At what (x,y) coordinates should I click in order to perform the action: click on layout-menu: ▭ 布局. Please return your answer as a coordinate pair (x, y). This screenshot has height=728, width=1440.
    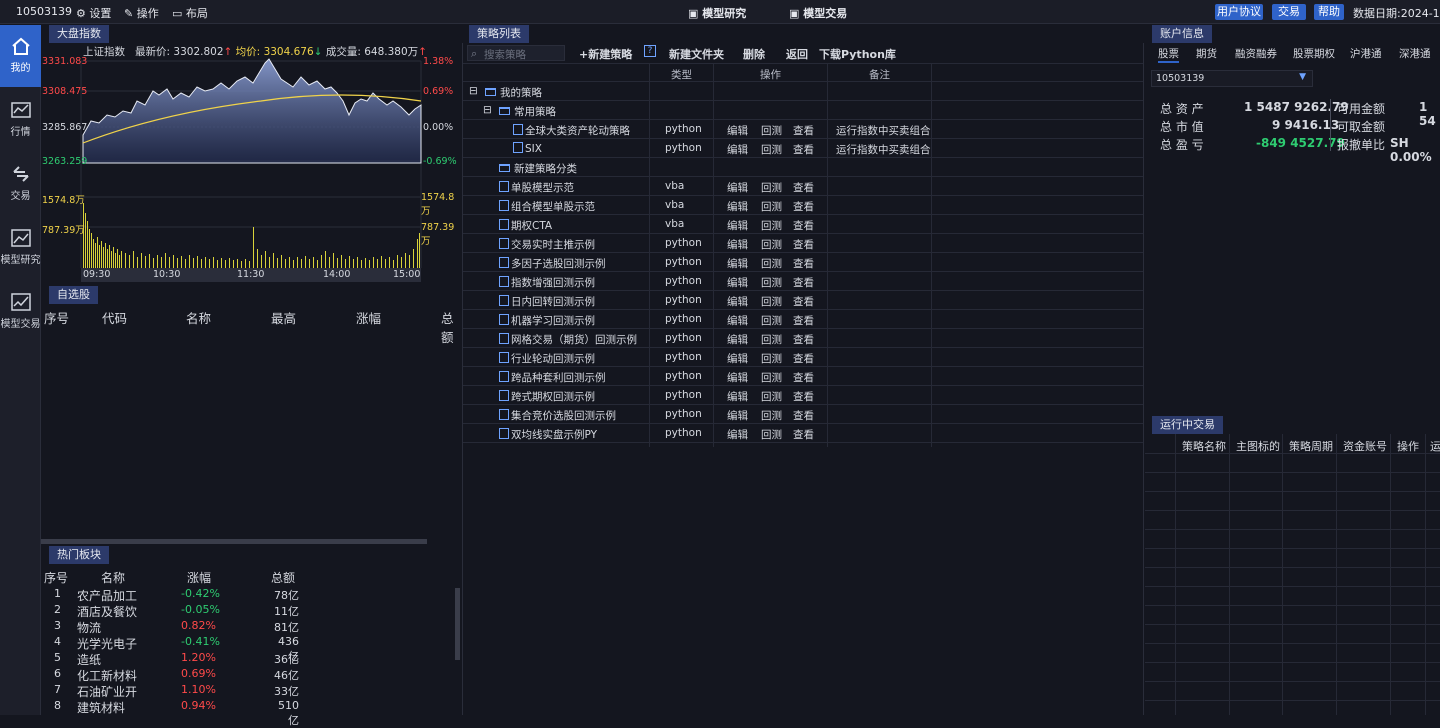
    Looking at the image, I should click on (190, 13).